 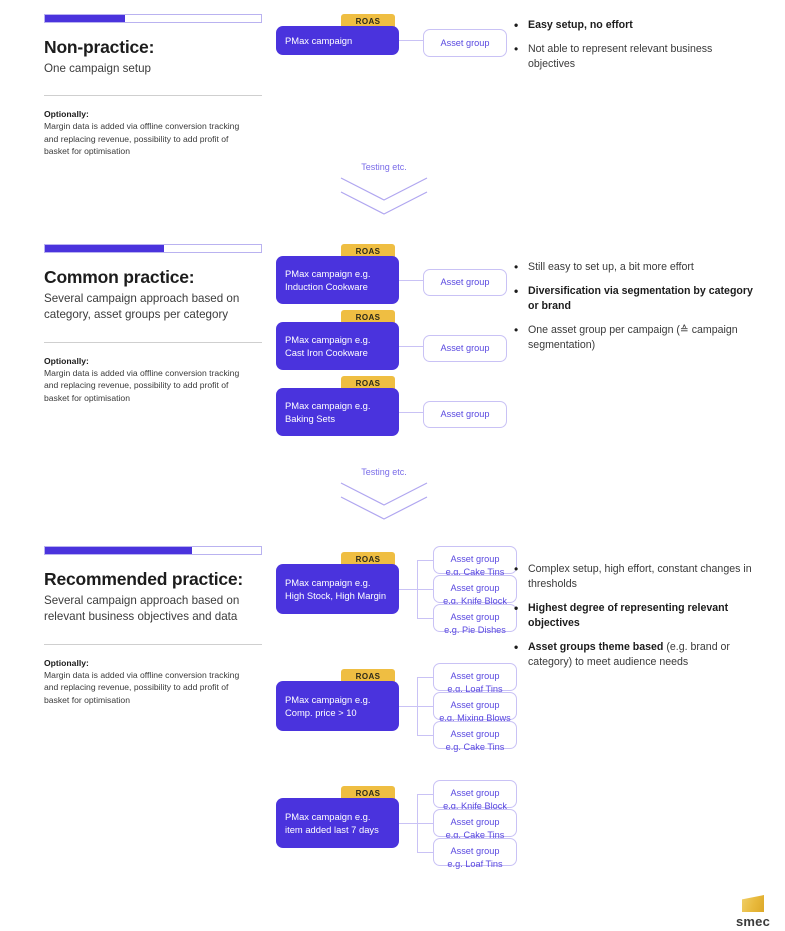 What do you see at coordinates (637, 267) in the screenshot?
I see `bullet-item: Still easy to set up, a bit more effort` at bounding box center [637, 267].